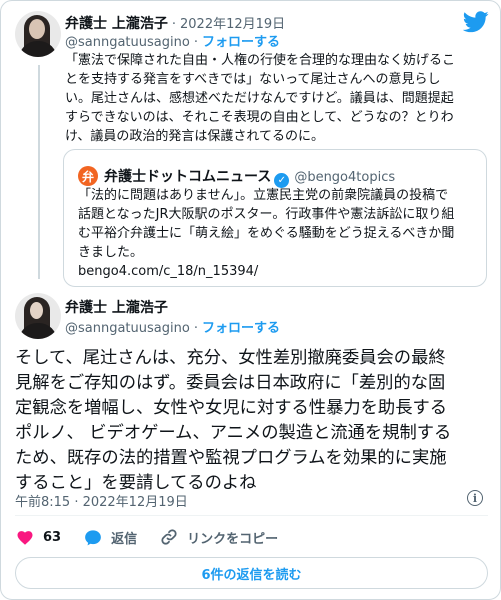 Image resolution: width=501 pixels, height=600 pixels. What do you see at coordinates (230, 383) in the screenshot?
I see `tweet-text-line: 見解をご存知のはず。委員会は日本政府に「差別的な固` at bounding box center [230, 383].